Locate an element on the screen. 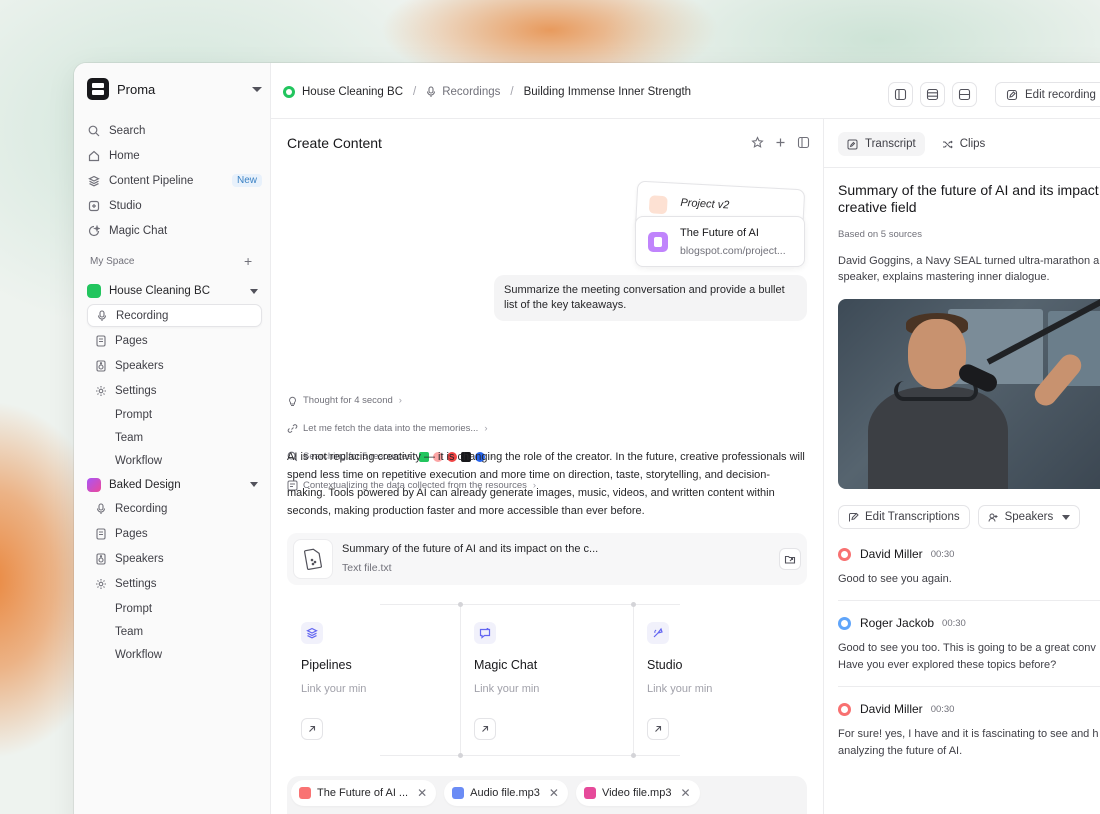 This screenshot has height=814, width=1100. tab-label: Clips is located at coordinates (972, 144).